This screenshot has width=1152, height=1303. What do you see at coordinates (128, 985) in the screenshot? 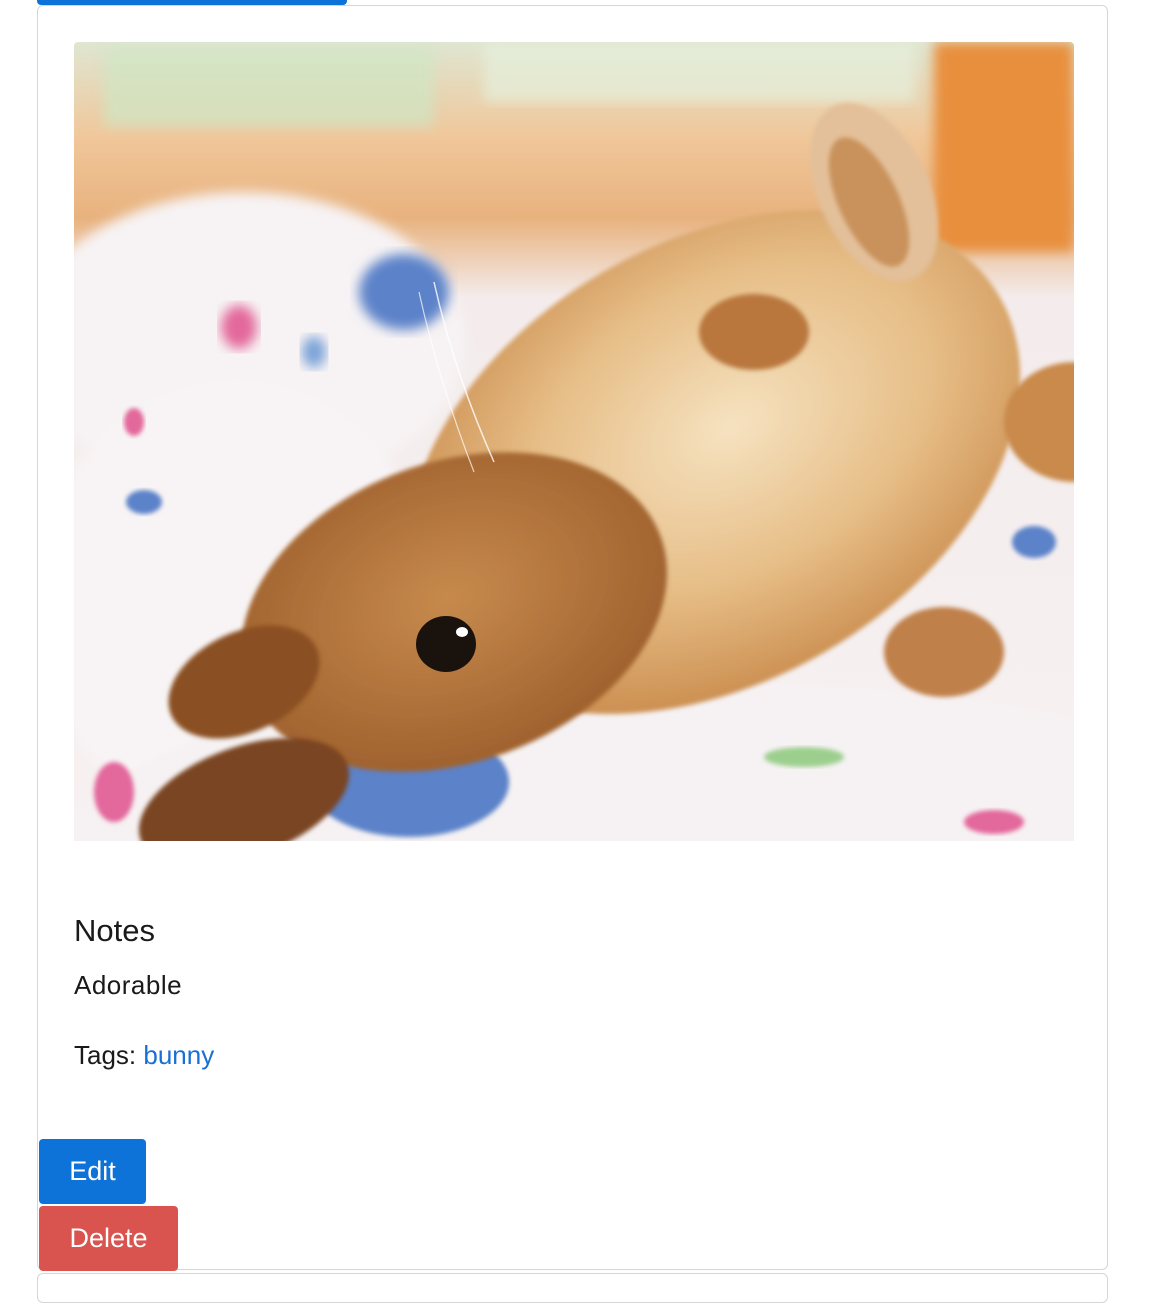
I see `notes-text: Adorable` at bounding box center [128, 985].